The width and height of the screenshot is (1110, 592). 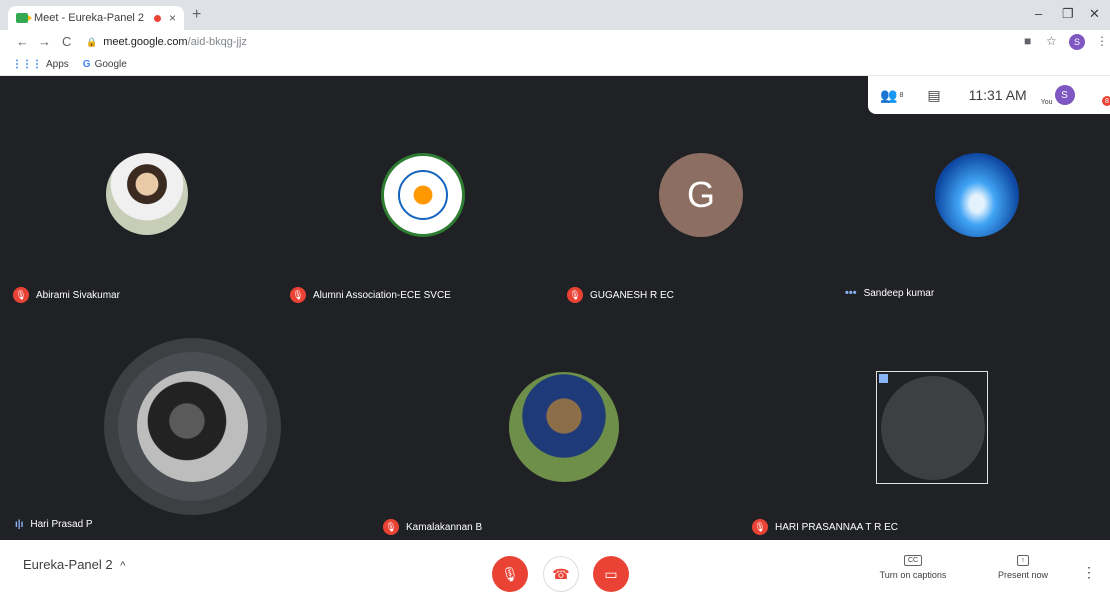 I want to click on more-dots-icon: •••, so click(x=851, y=293).